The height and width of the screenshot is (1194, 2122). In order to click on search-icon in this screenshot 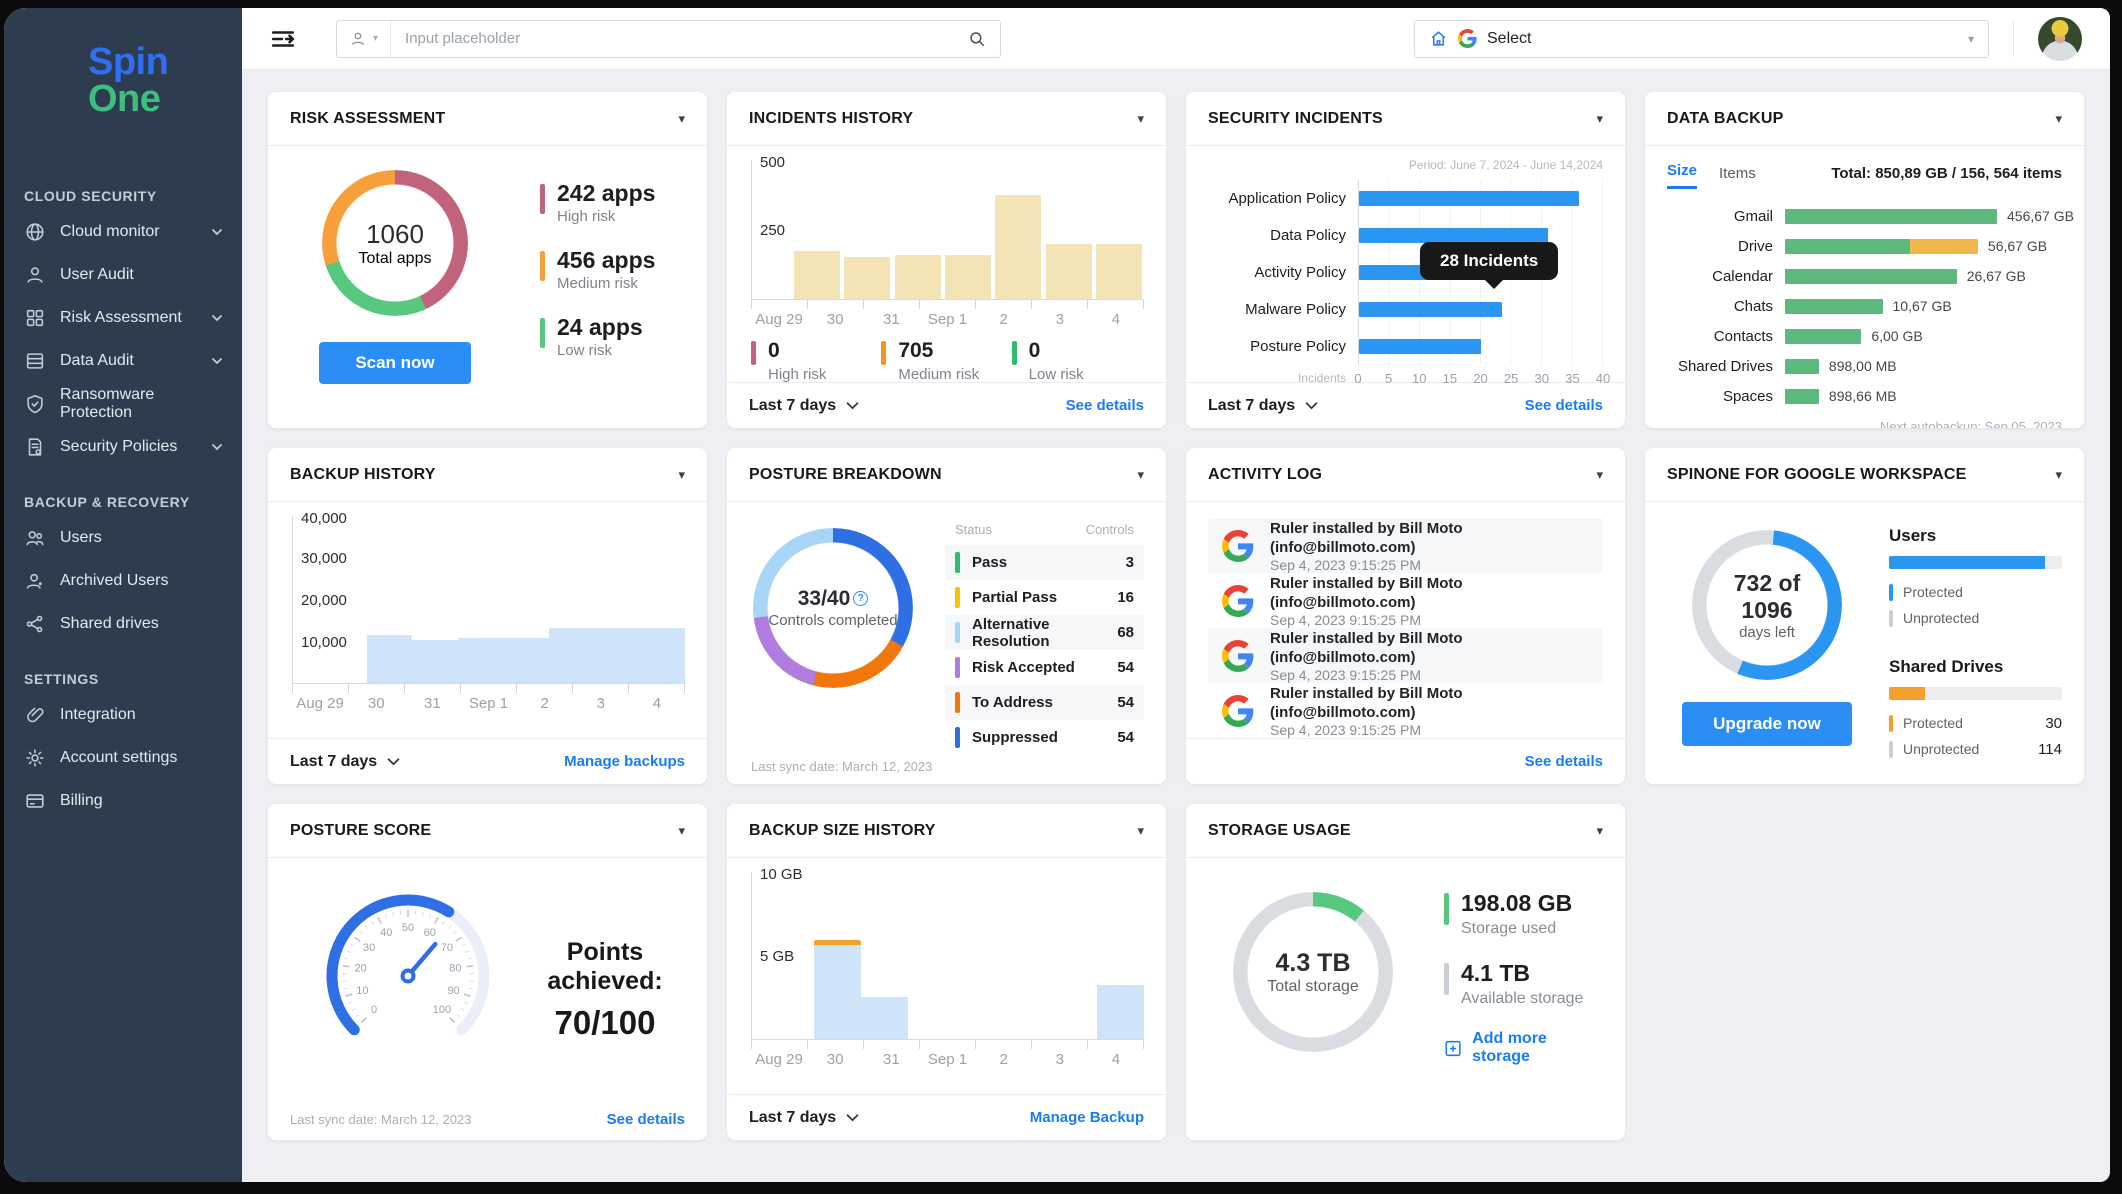, I will do `click(977, 39)`.